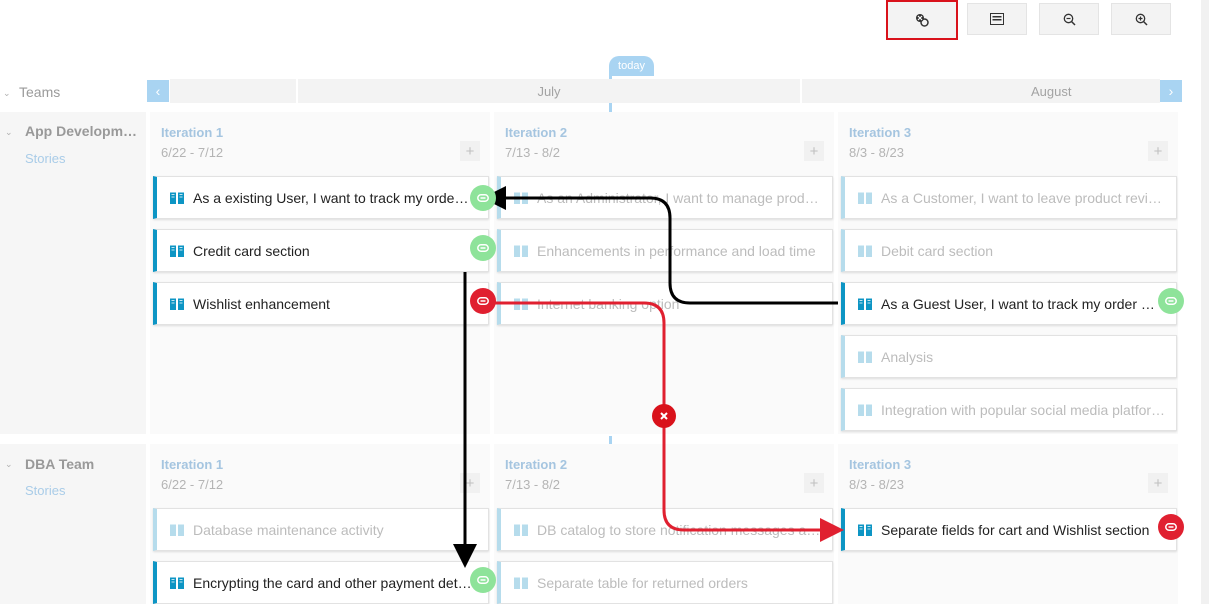 This screenshot has height=604, width=1209. I want to click on card-title: Wishlist enhancement, so click(261, 303).